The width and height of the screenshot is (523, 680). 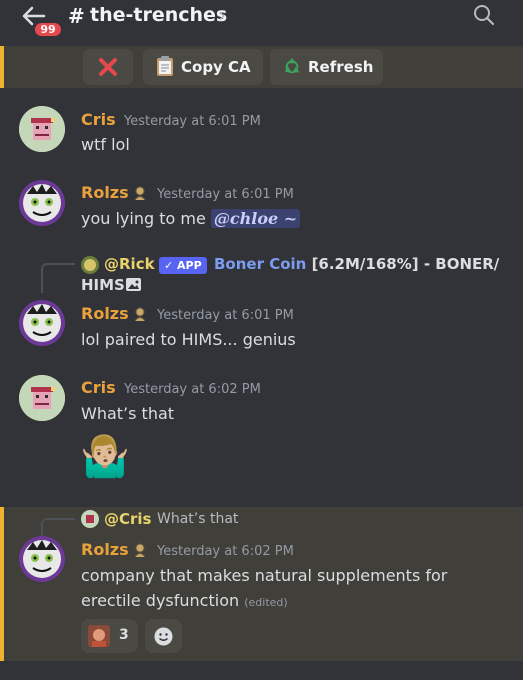 What do you see at coordinates (76, 16) in the screenshot?
I see `channel-hash-icon: #` at bounding box center [76, 16].